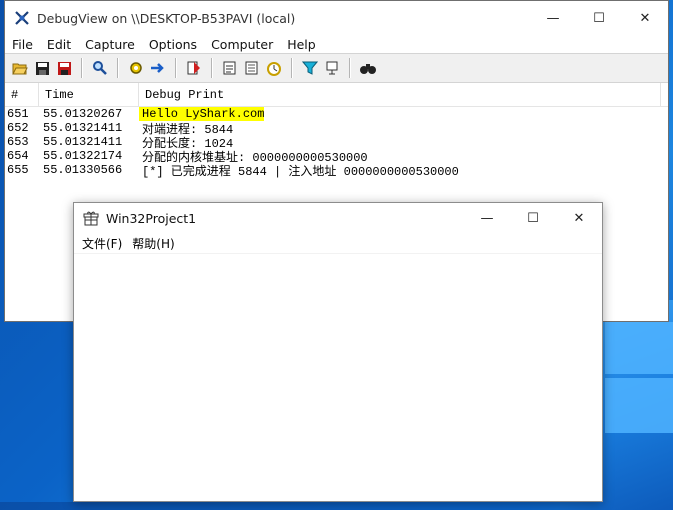 This screenshot has height=510, width=673. What do you see at coordinates (83, 170) in the screenshot?
I see `log-time: 55.01330566` at bounding box center [83, 170].